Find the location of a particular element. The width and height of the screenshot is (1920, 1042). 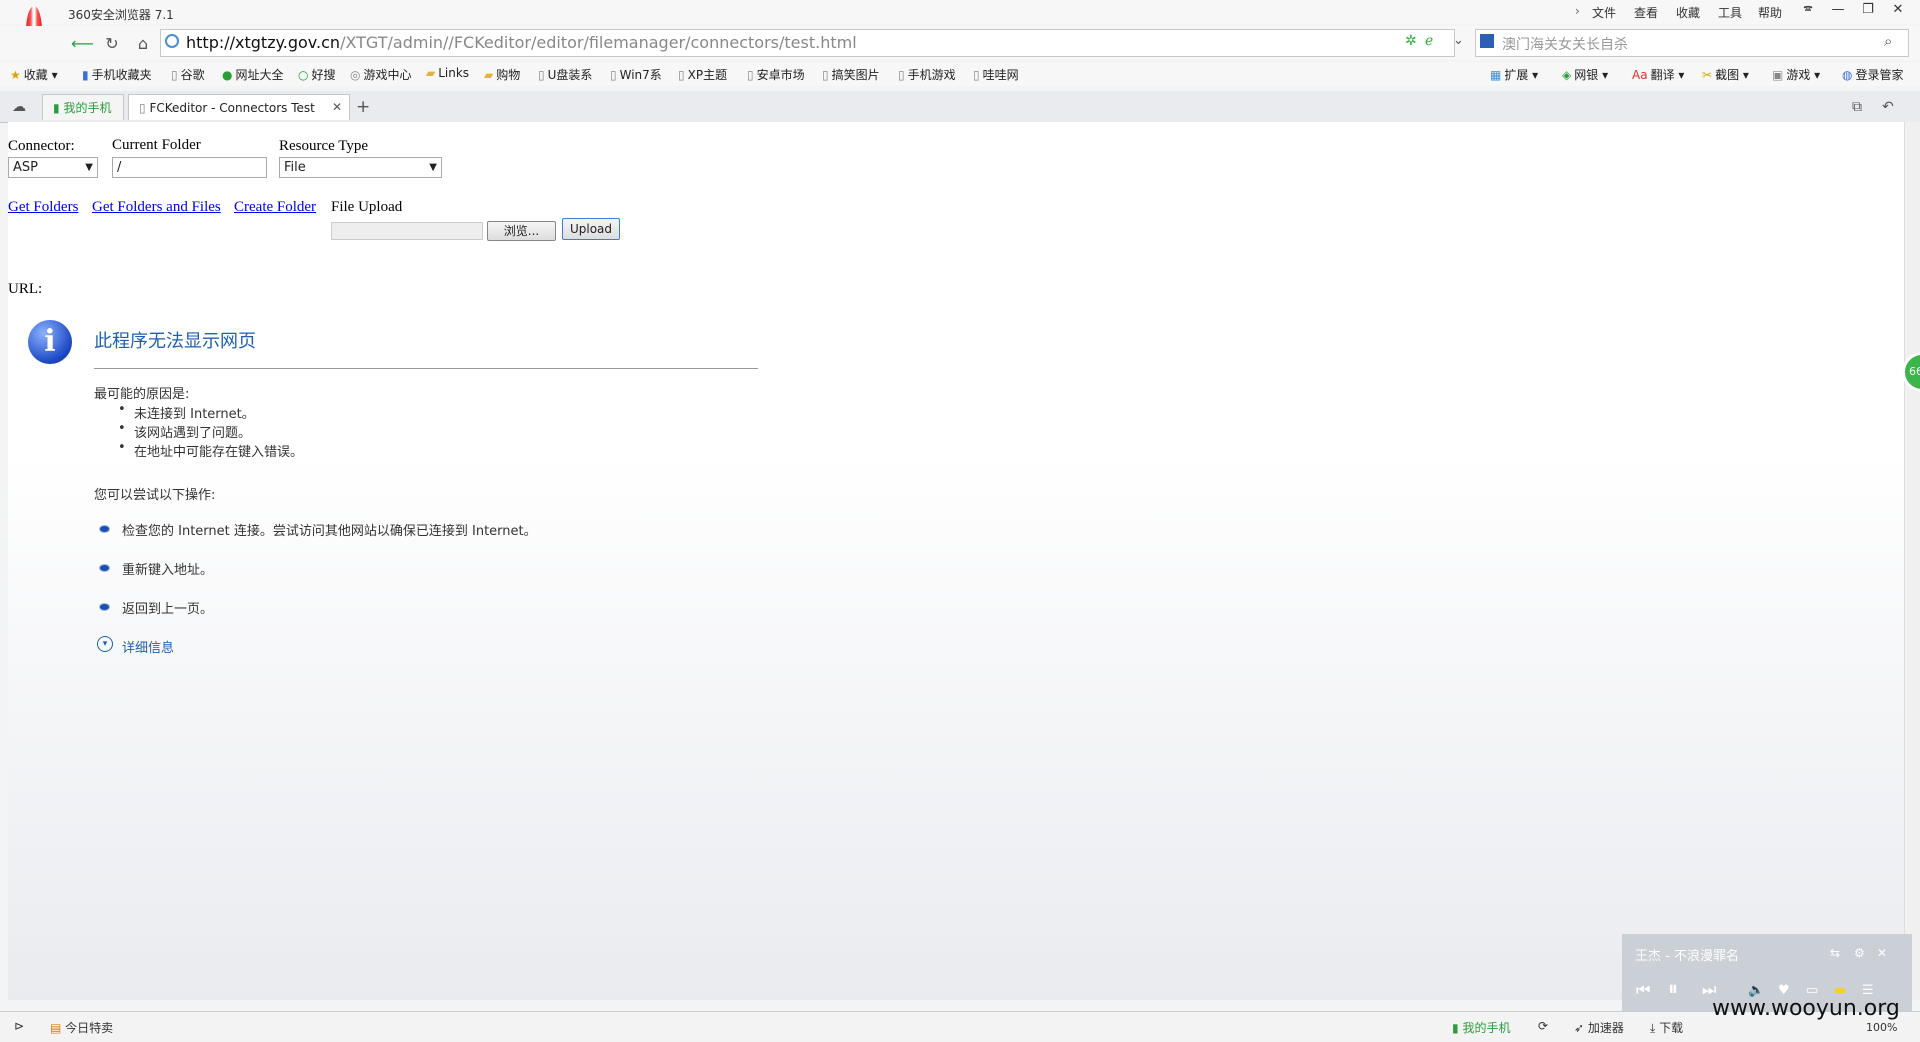

home-icon: ⌂ is located at coordinates (143, 44).